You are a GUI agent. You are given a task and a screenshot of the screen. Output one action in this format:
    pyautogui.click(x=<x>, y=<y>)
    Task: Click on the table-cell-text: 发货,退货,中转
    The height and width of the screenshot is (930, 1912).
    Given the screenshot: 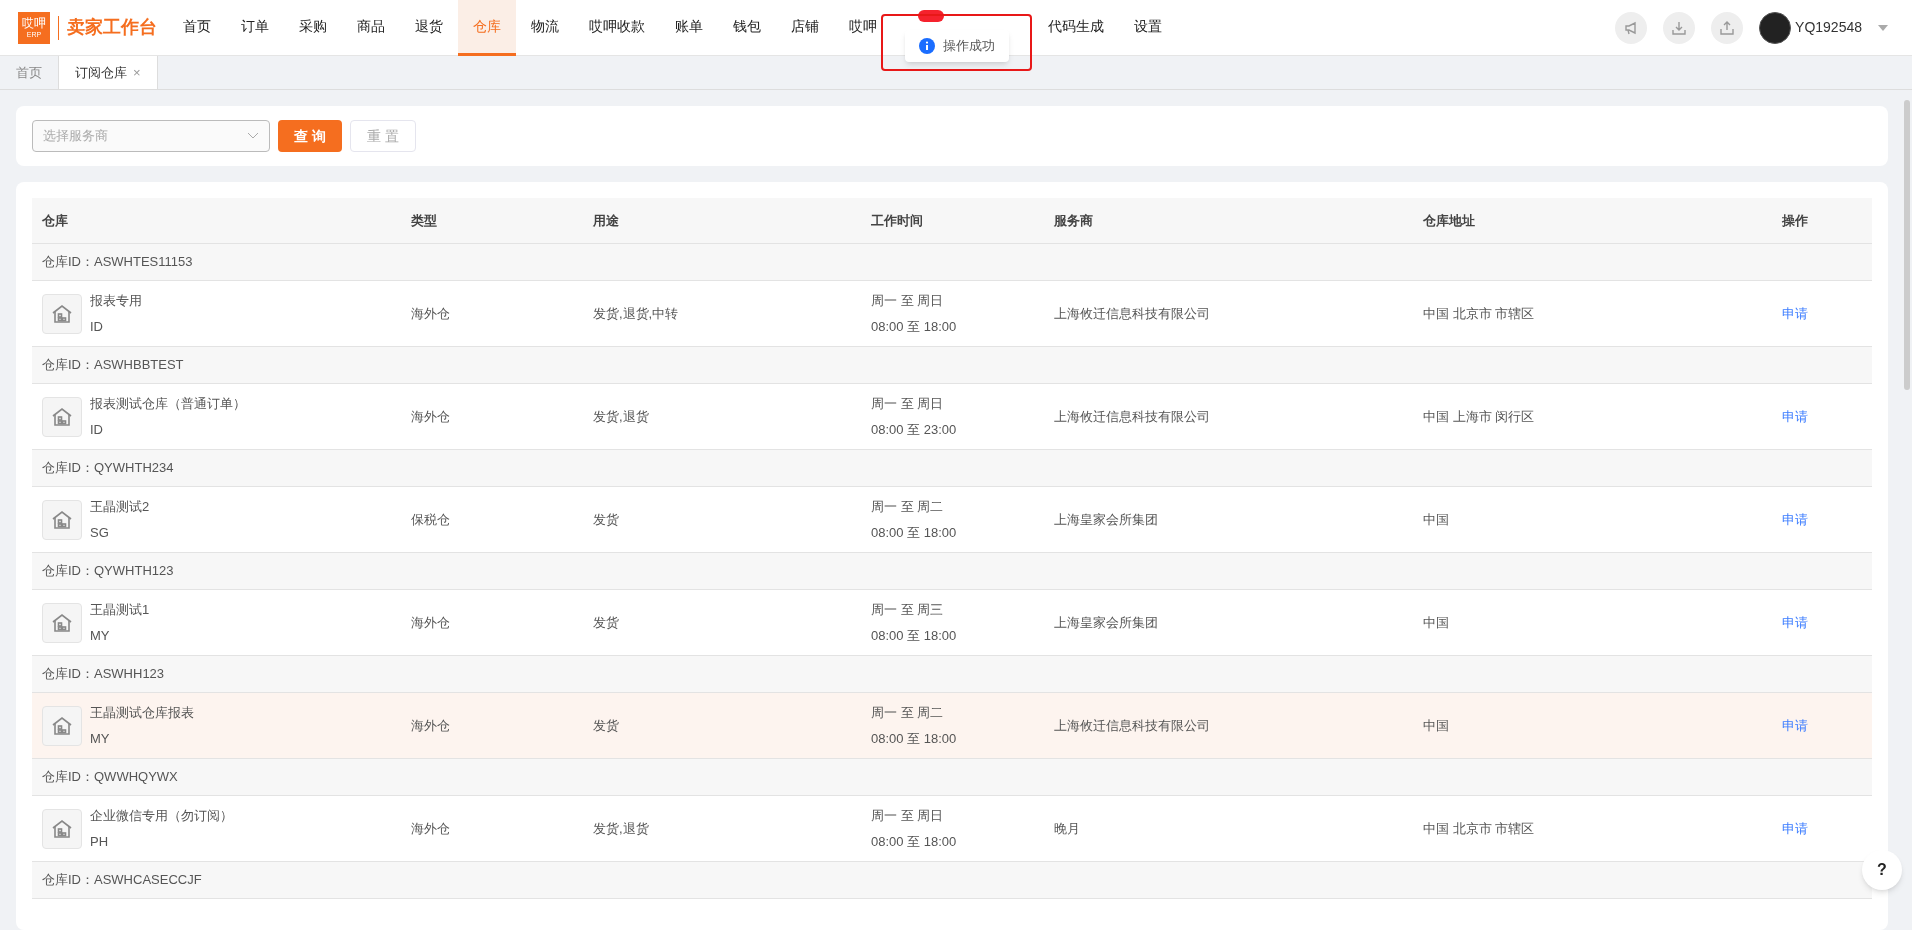 What is the action you would take?
    pyautogui.click(x=636, y=313)
    